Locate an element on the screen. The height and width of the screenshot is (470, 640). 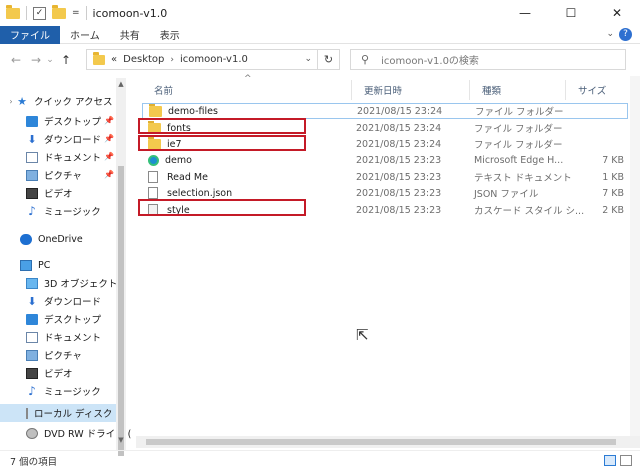
sidebar-item-pictures: ピクチャ is located at coordinates (54, 175).